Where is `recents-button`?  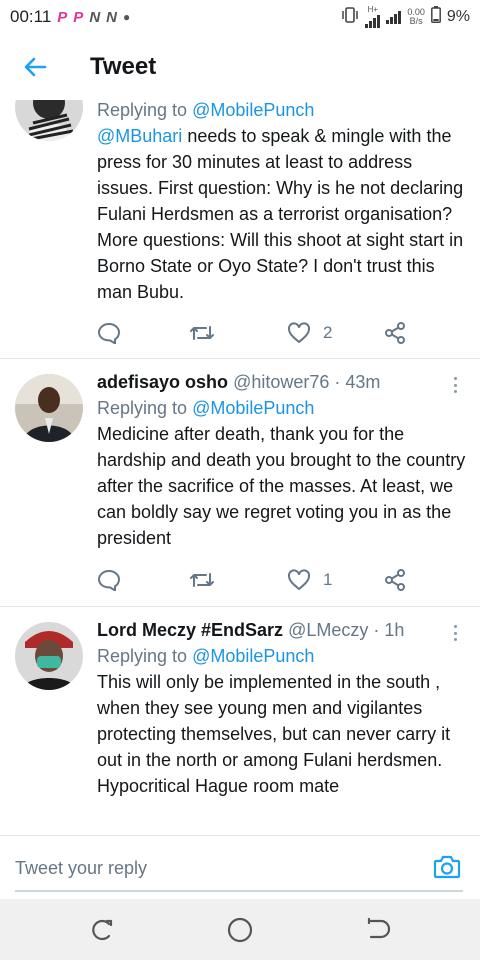 recents-button is located at coordinates (102, 930).